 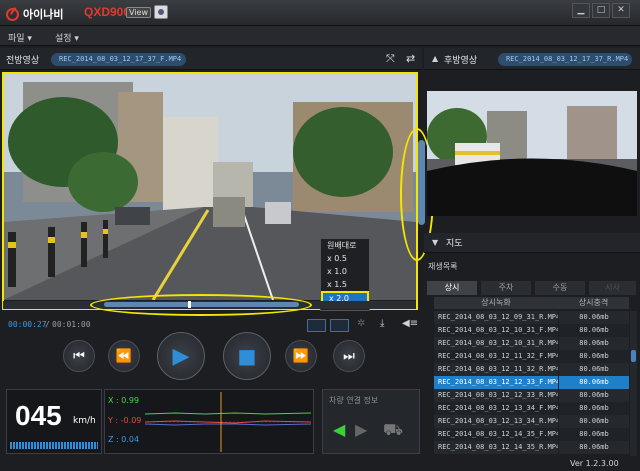 I want to click on playlist-row: REC_2014_08_03_12_10_31_F.MP4 80.06mb, so click(x=531, y=330).